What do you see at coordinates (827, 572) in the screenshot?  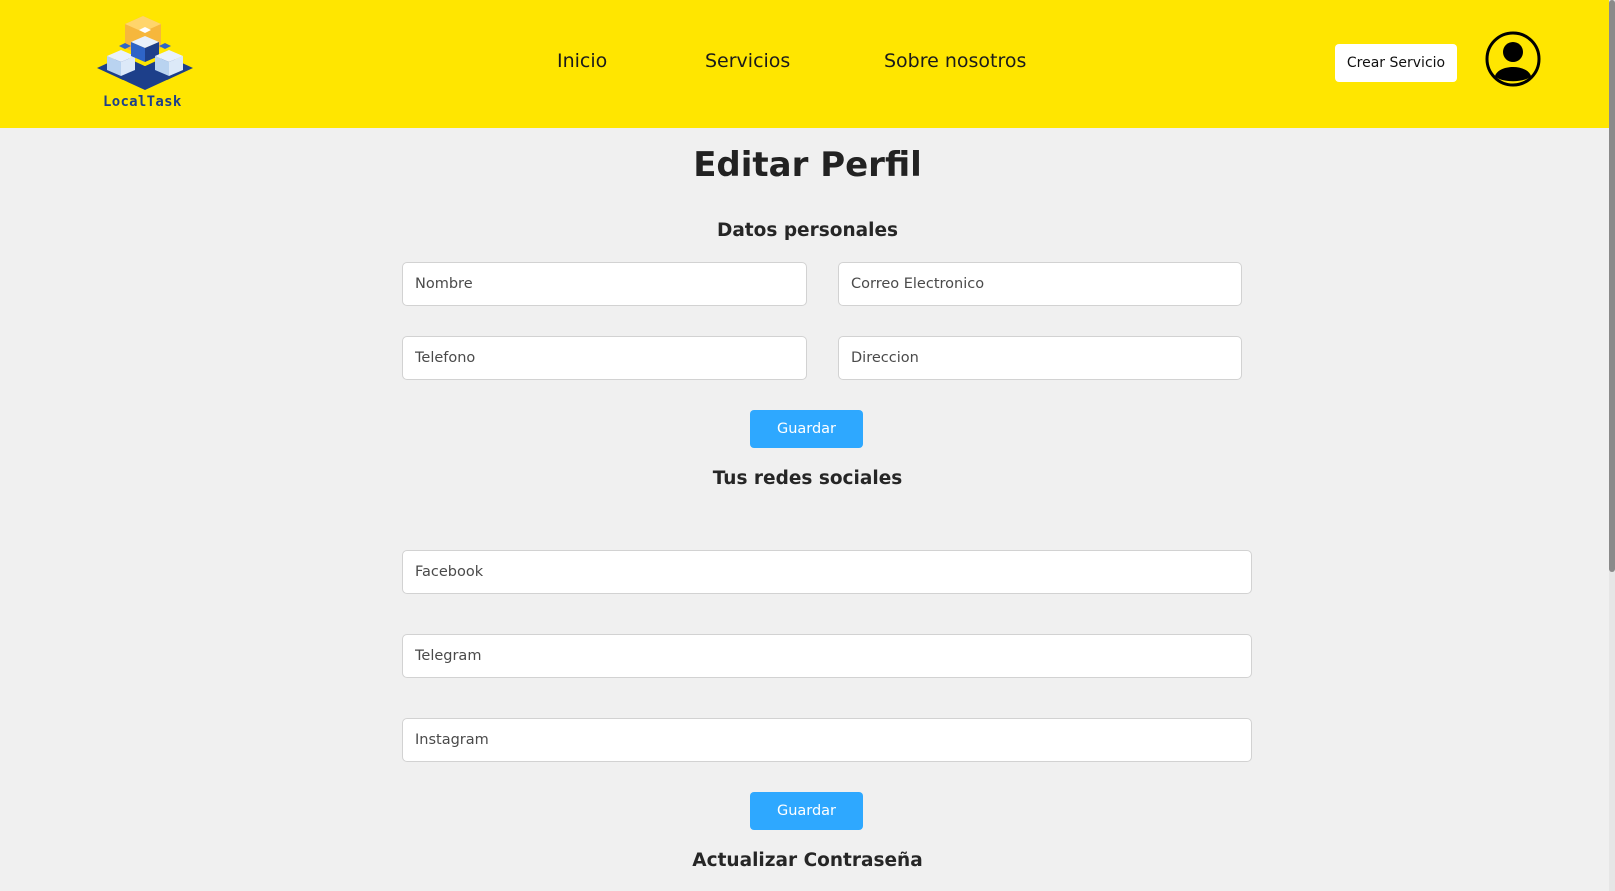 I see `facebook-input` at bounding box center [827, 572].